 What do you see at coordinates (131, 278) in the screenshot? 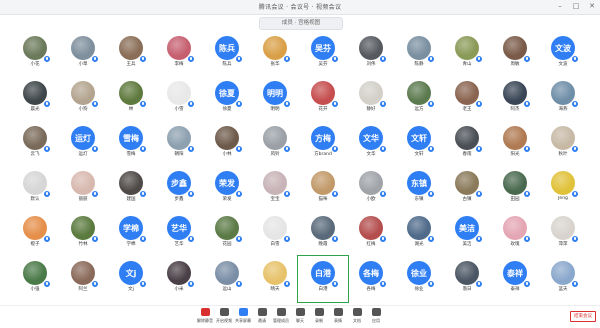
I see `participant-tile: 文j 文j` at bounding box center [131, 278].